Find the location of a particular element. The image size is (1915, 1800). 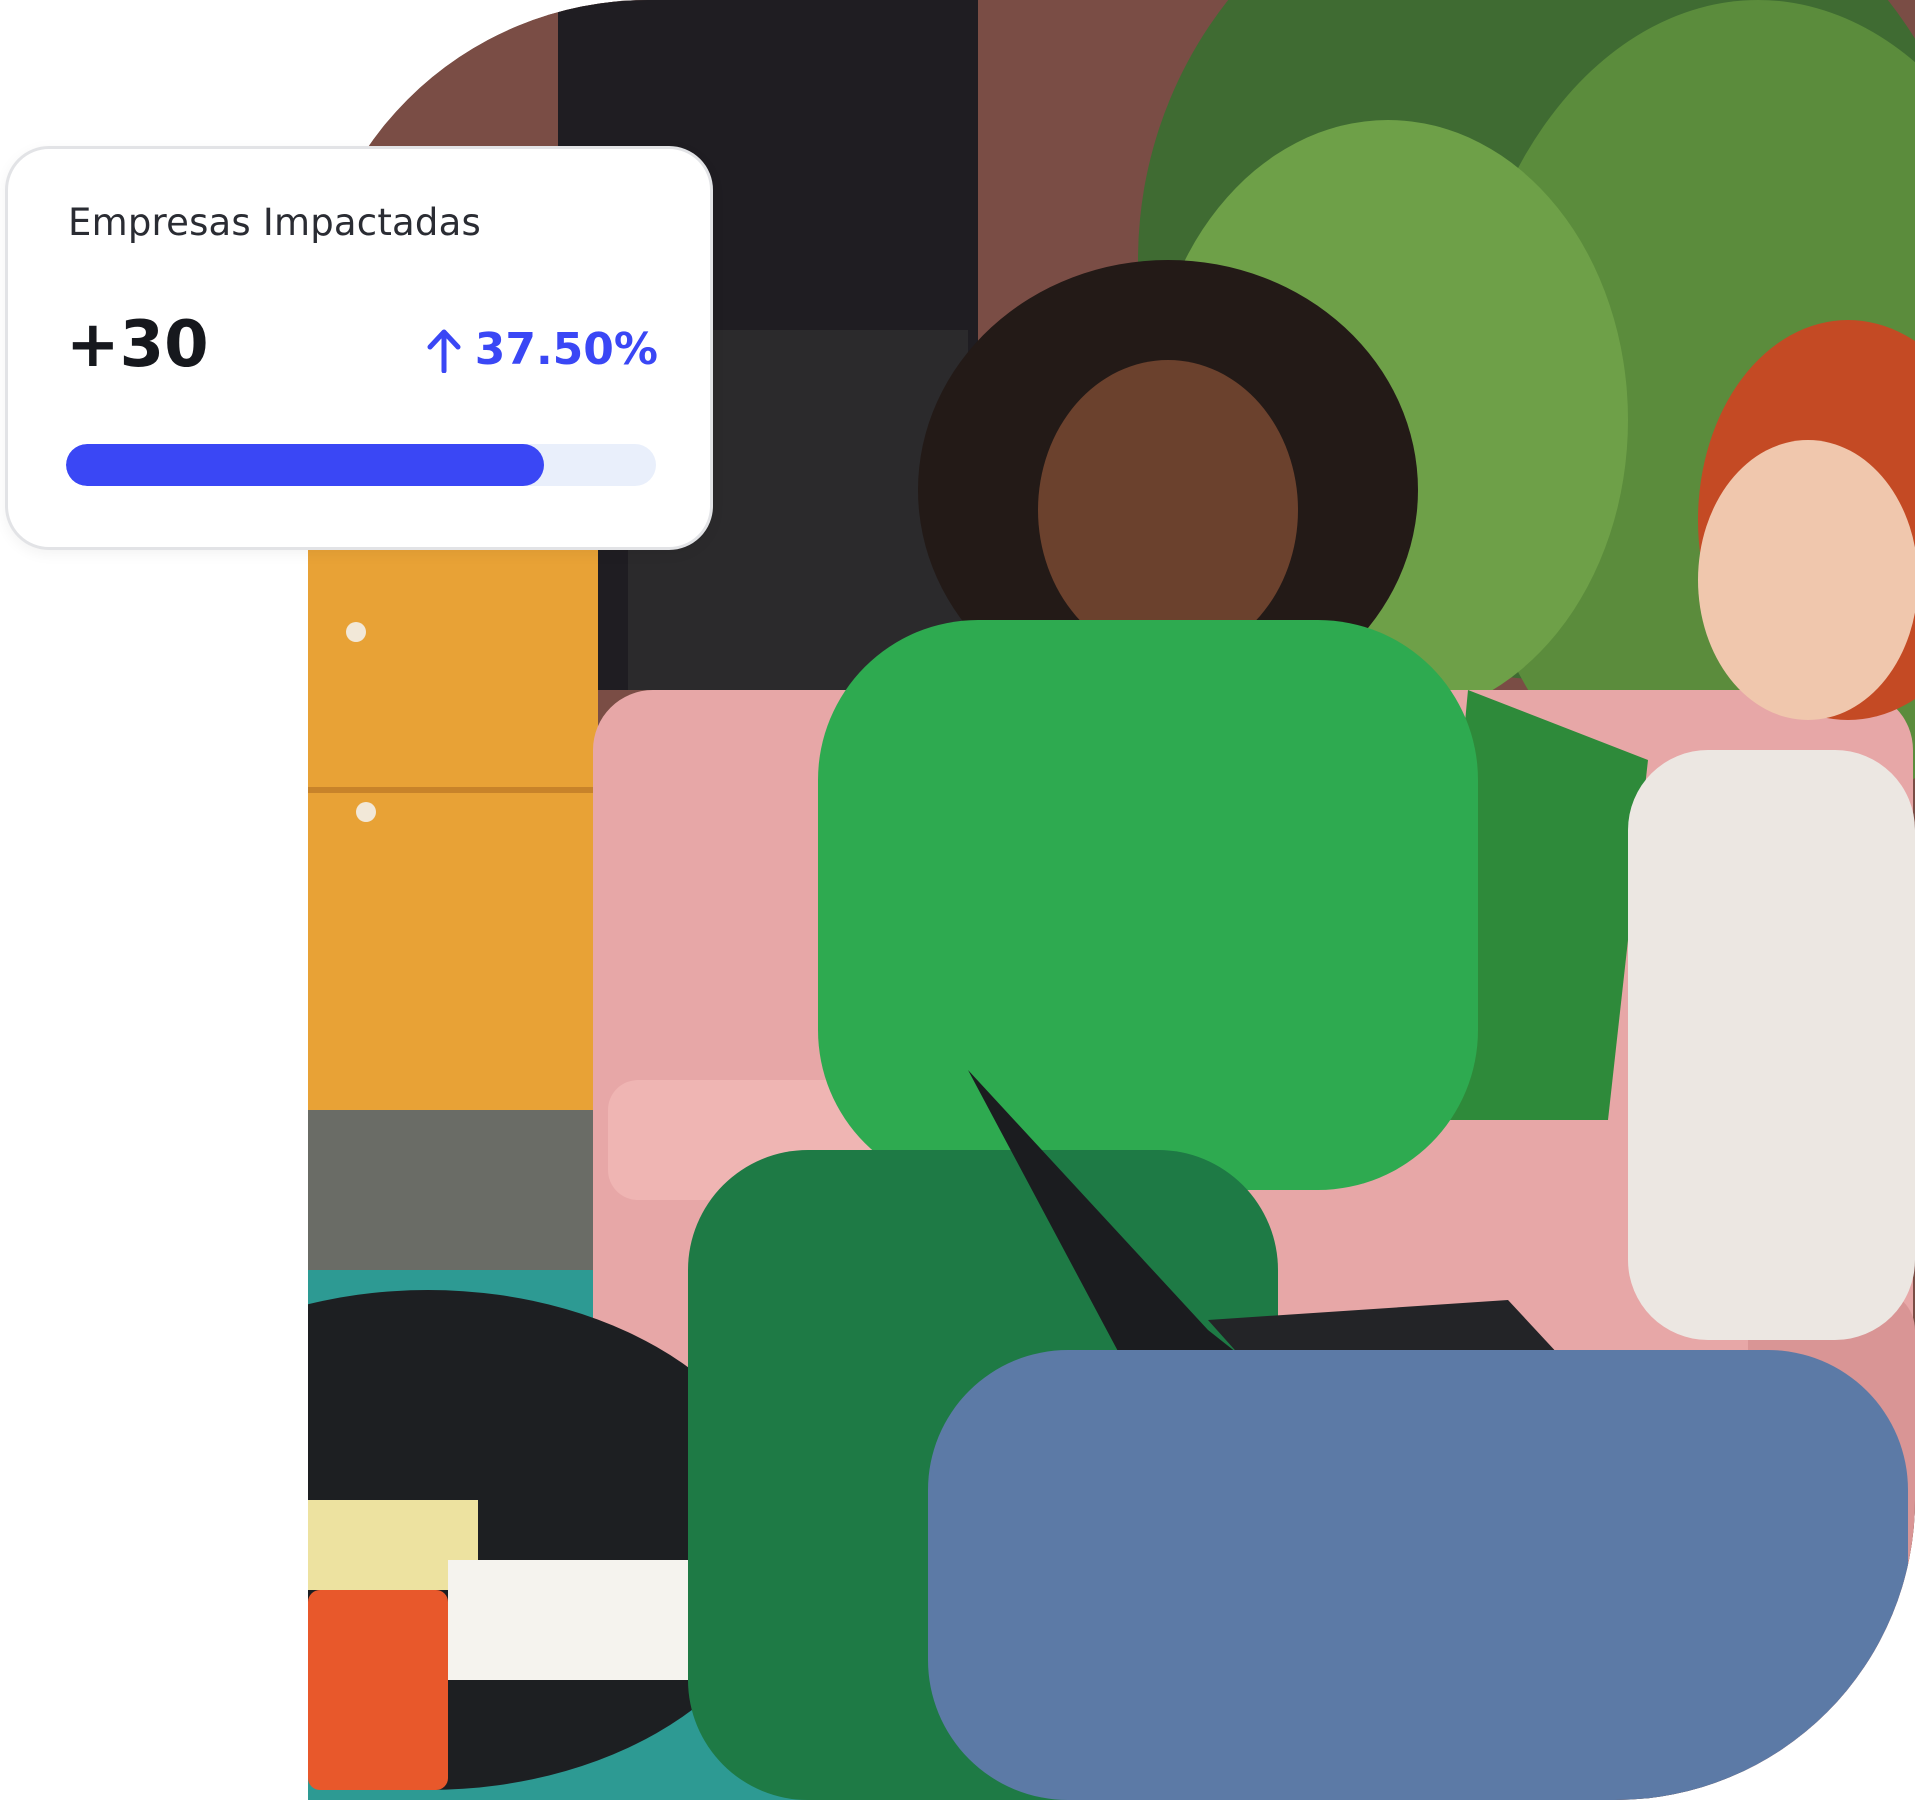

stat-value: +30 is located at coordinates (137, 345).